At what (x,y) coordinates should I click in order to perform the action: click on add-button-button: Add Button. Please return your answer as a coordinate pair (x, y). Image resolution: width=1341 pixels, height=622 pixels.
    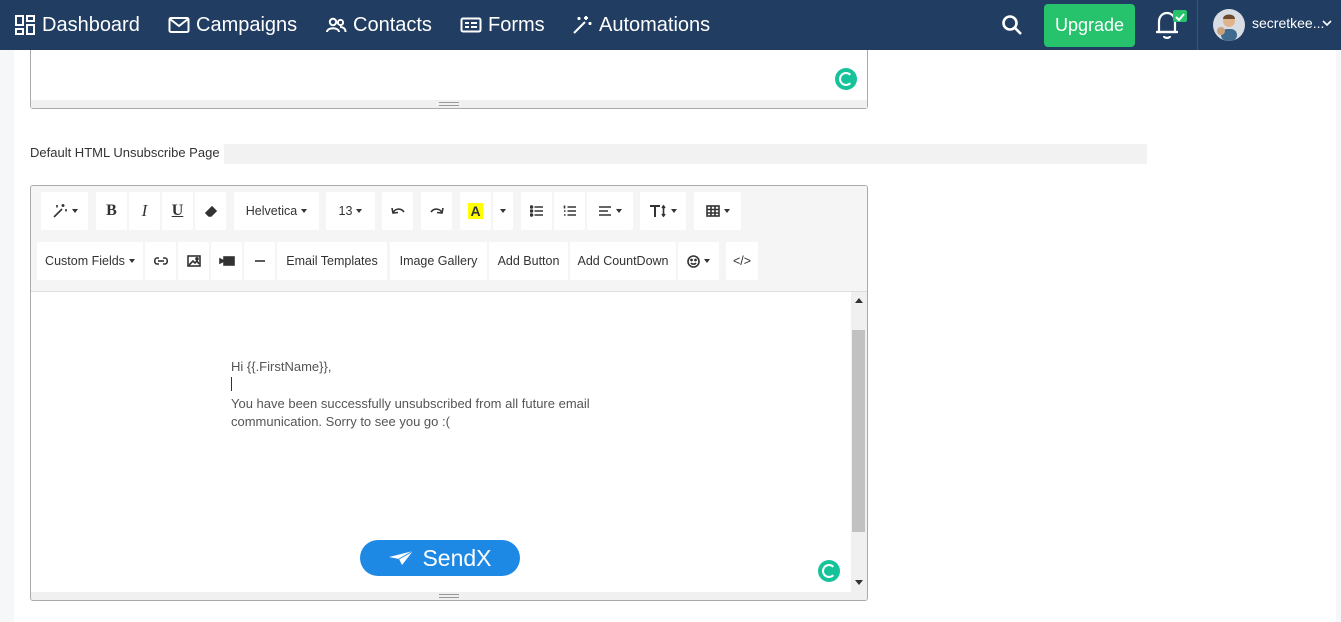
    Looking at the image, I should click on (528, 261).